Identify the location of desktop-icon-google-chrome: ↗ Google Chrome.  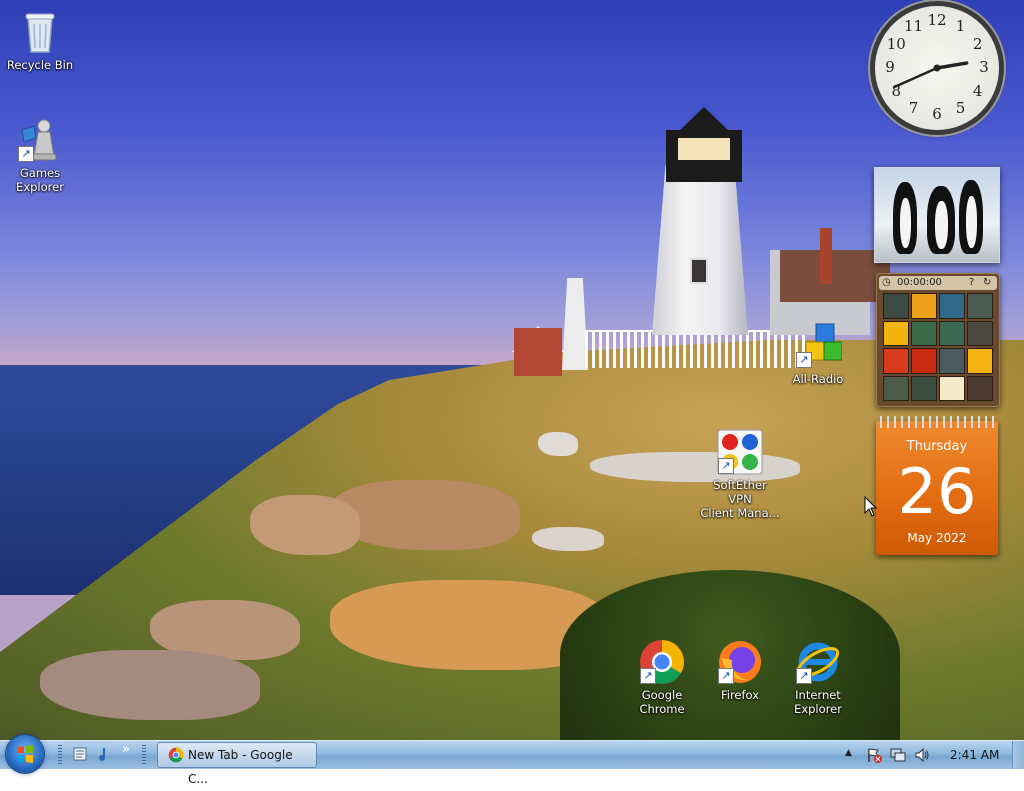
(662, 677).